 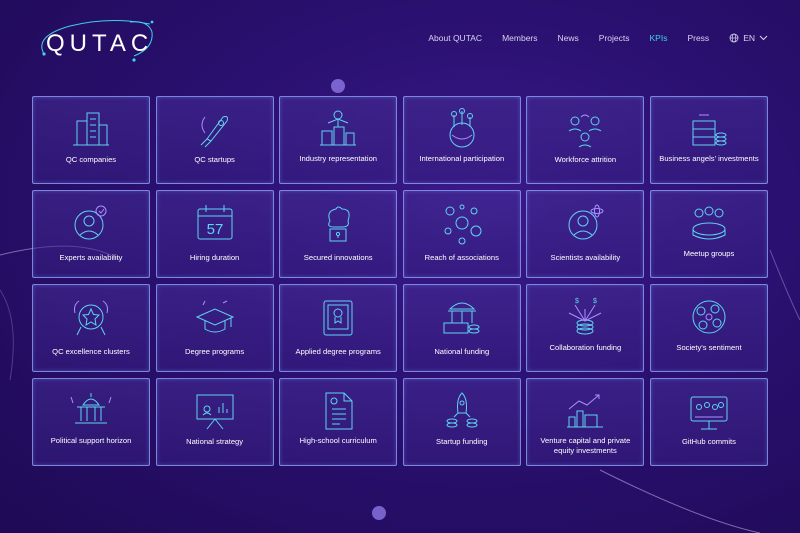 What do you see at coordinates (339, 411) in the screenshot?
I see `document-icon` at bounding box center [339, 411].